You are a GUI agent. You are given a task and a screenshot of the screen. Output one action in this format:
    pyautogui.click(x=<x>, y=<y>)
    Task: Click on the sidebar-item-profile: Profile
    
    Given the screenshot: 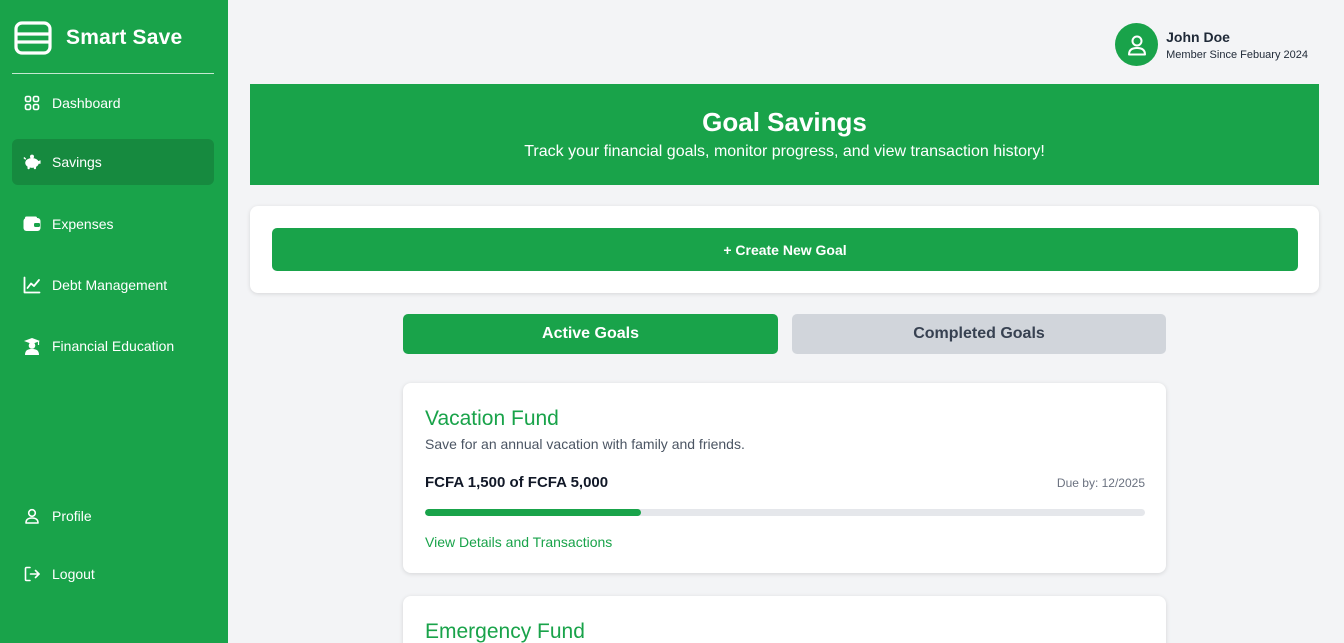 What is the action you would take?
    pyautogui.click(x=113, y=516)
    